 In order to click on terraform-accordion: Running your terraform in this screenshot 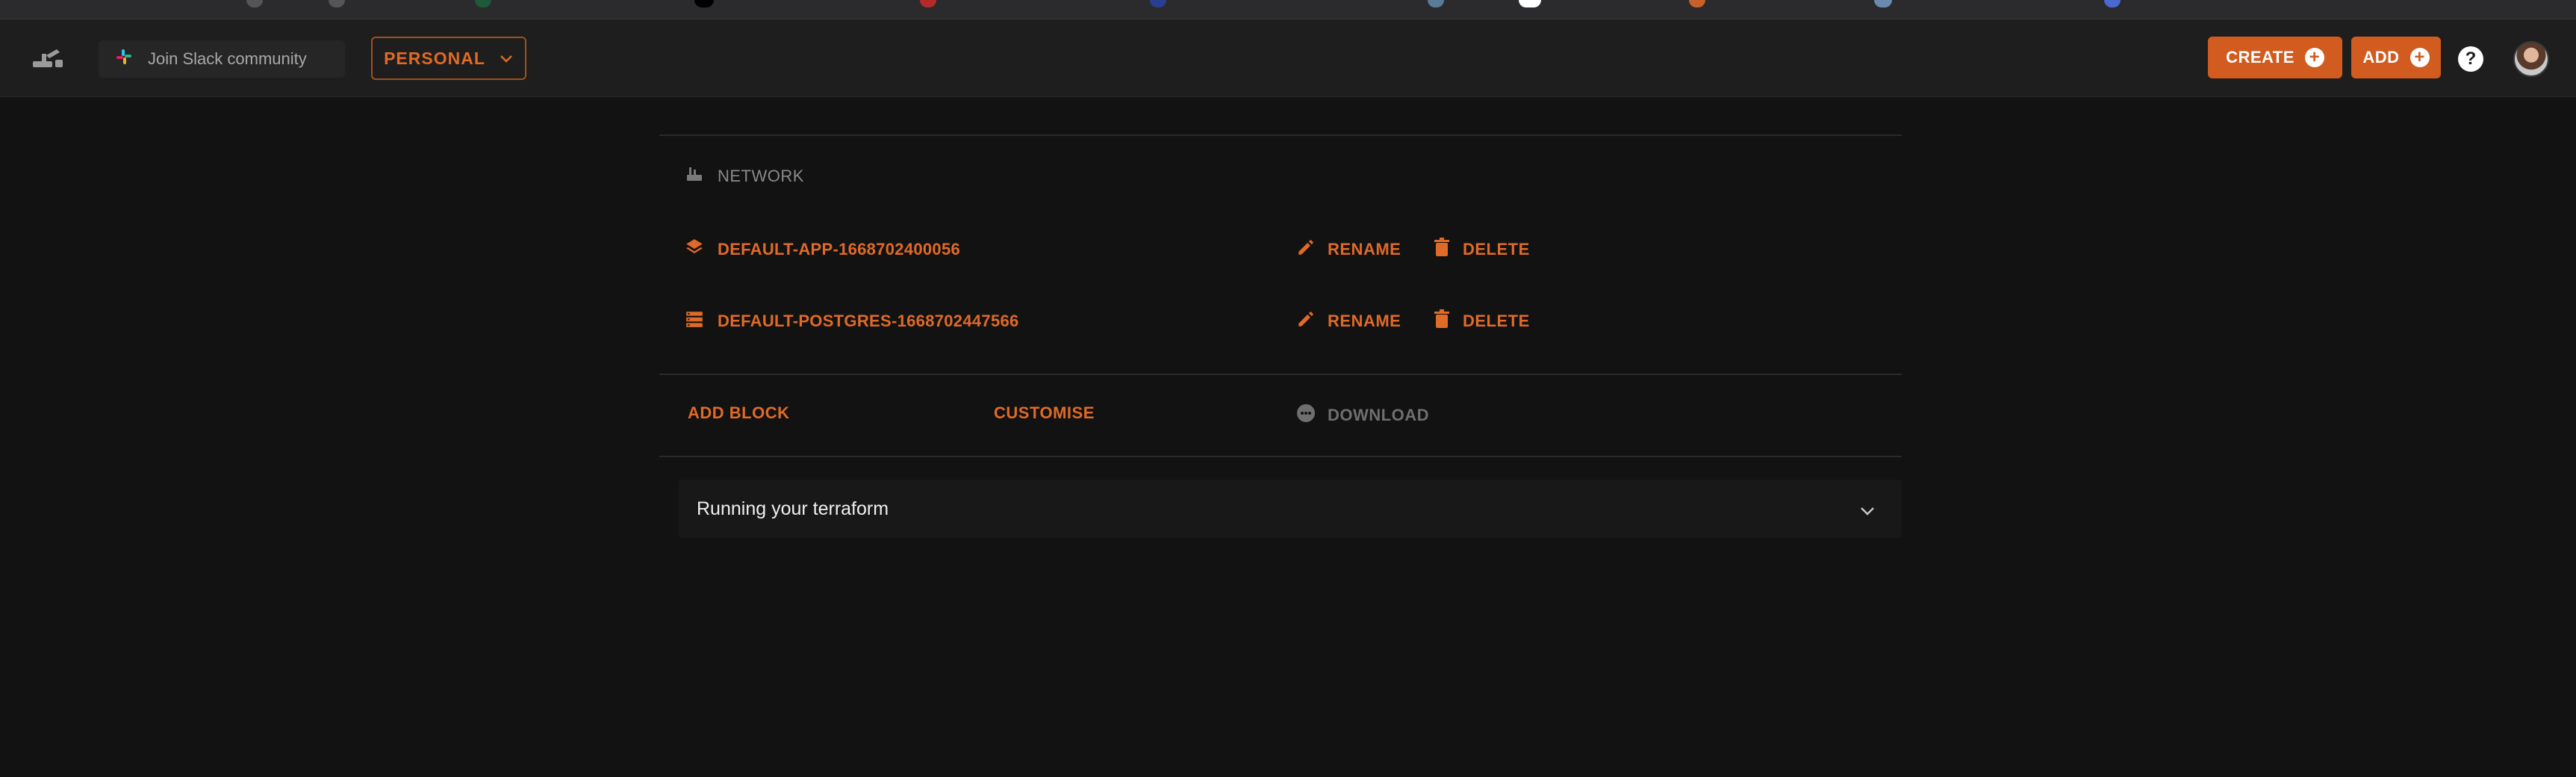, I will do `click(1290, 509)`.